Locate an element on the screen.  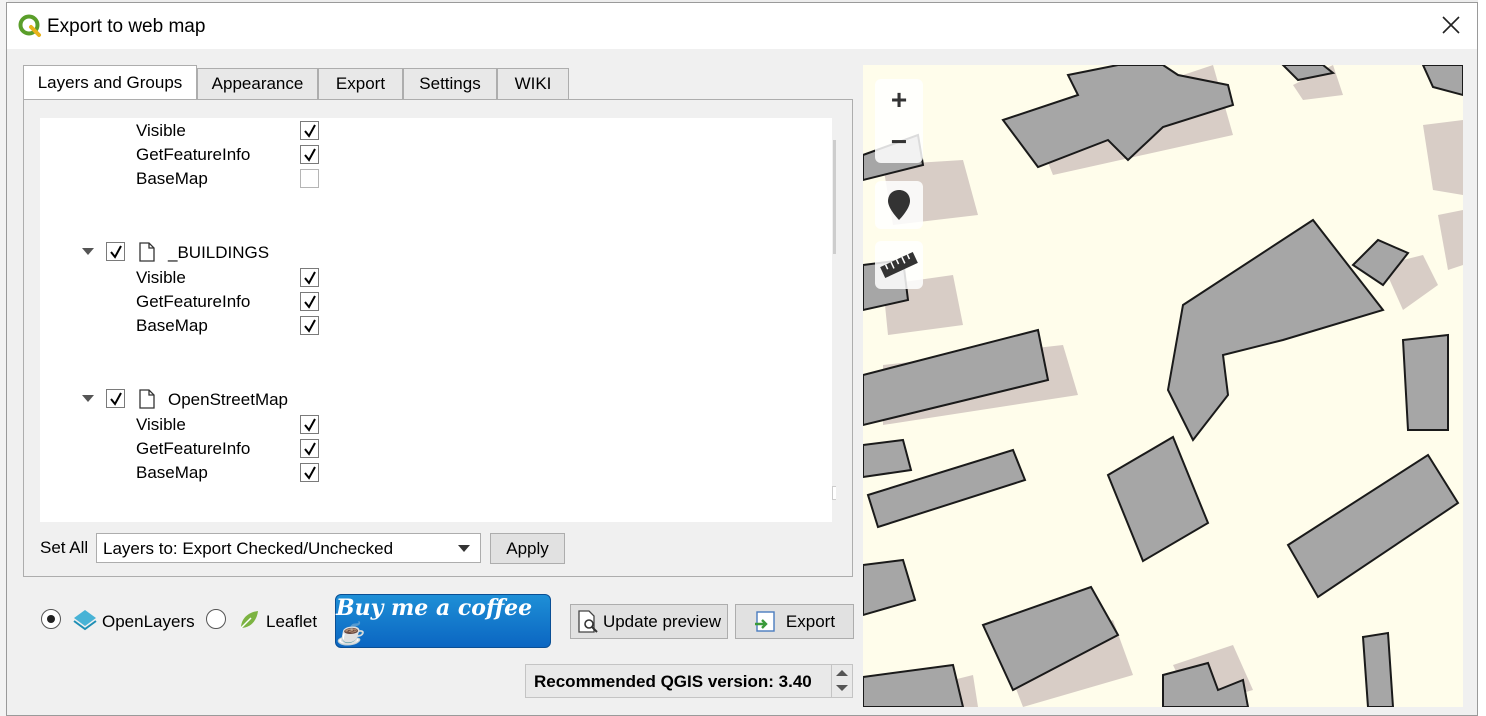
spin-down-icon is located at coordinates (842, 688).